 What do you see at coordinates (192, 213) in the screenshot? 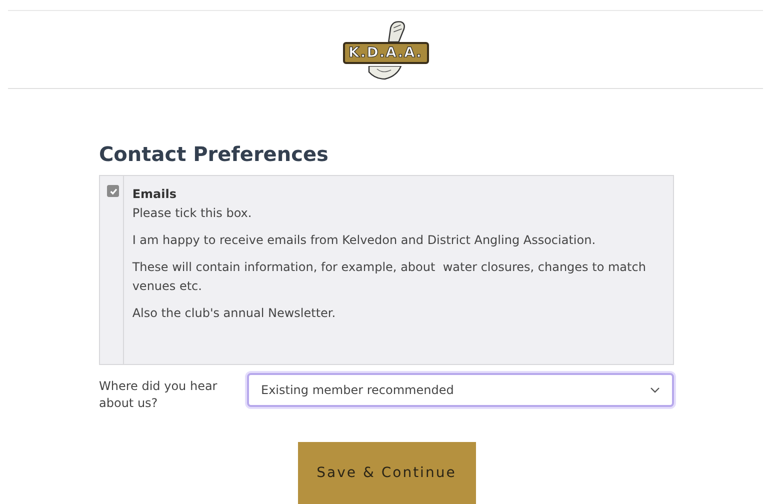
I see `consent-text: Please tick this box.` at bounding box center [192, 213].